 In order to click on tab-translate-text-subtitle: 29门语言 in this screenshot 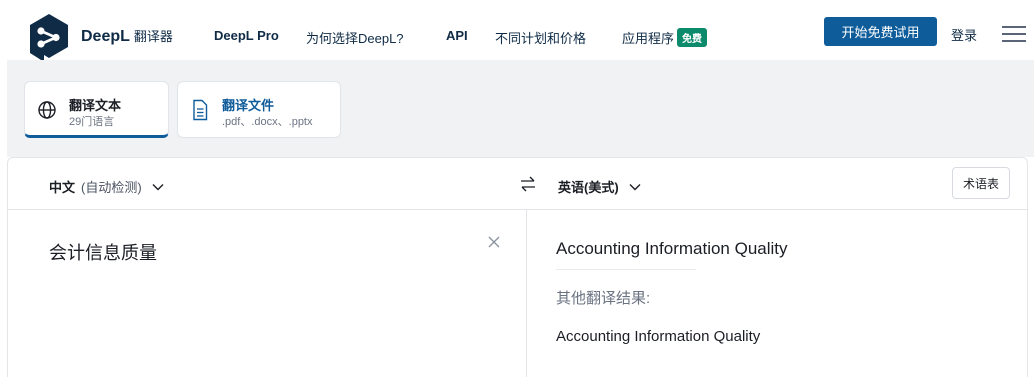, I will do `click(92, 122)`.